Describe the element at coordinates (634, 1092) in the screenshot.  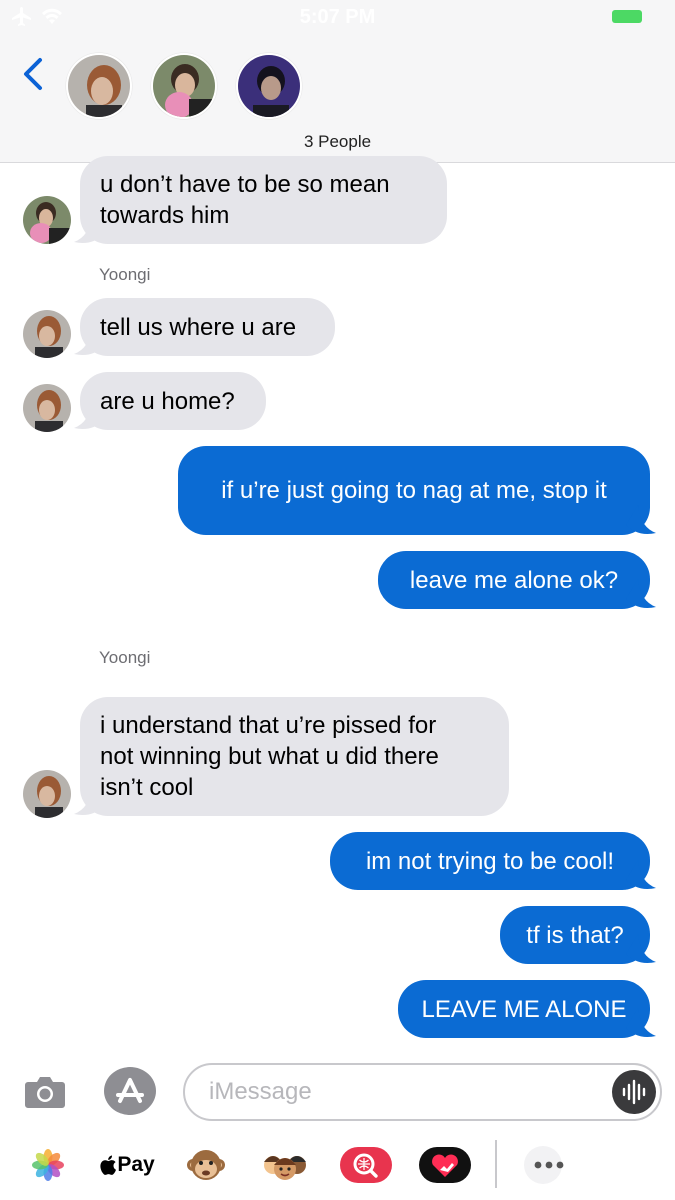
I see `audio-waveform-icon` at that location.